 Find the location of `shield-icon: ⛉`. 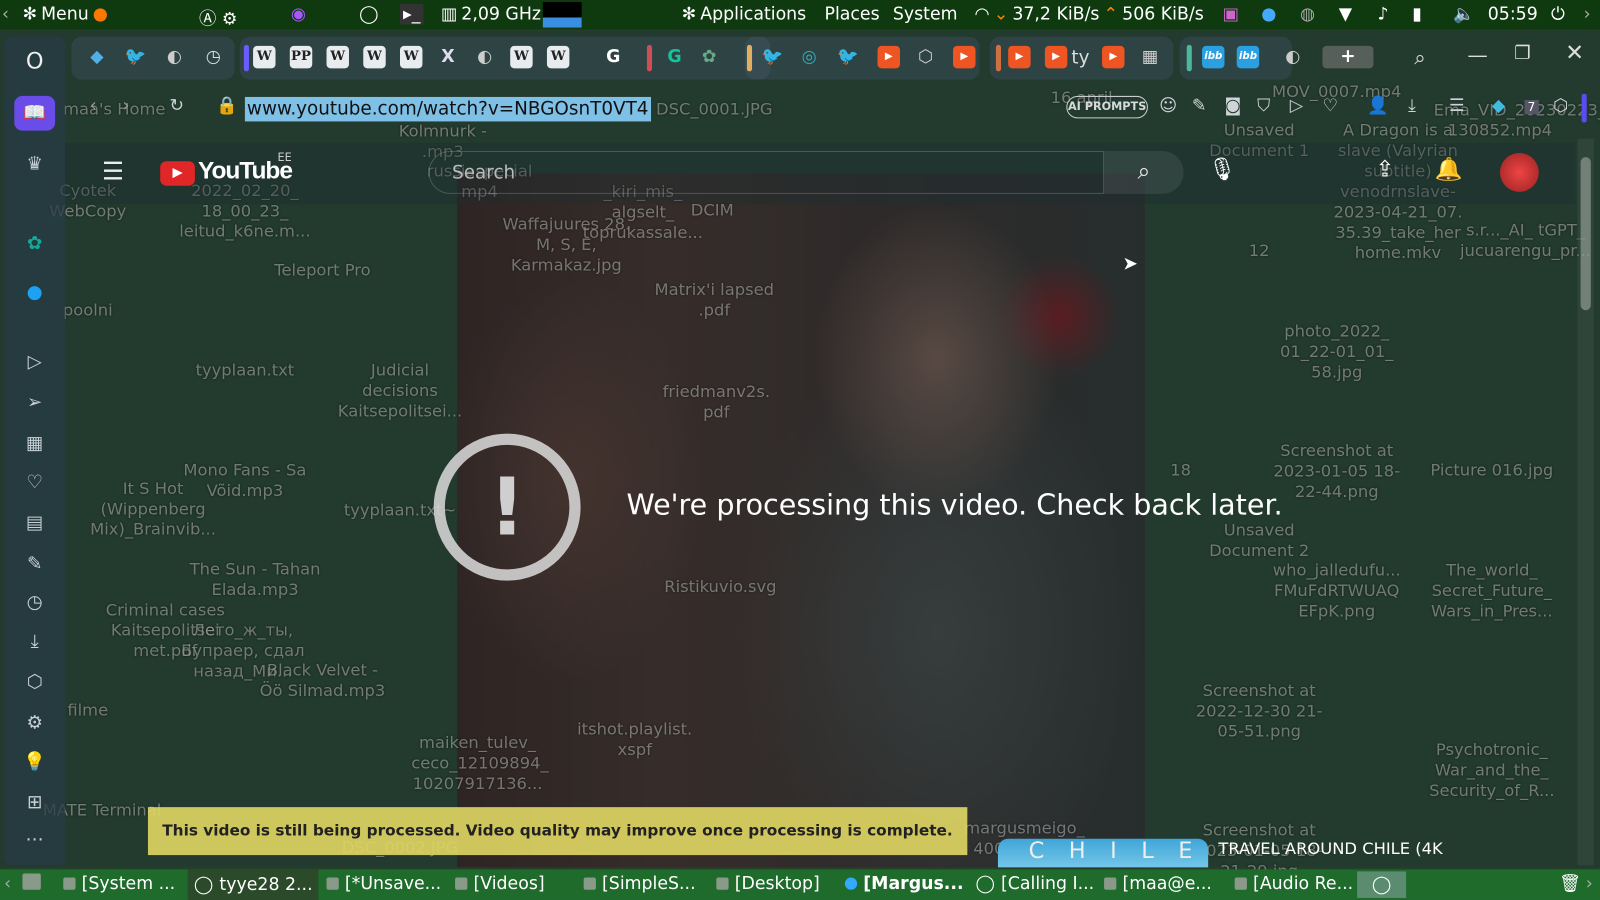

shield-icon: ⛉ is located at coordinates (1263, 106).